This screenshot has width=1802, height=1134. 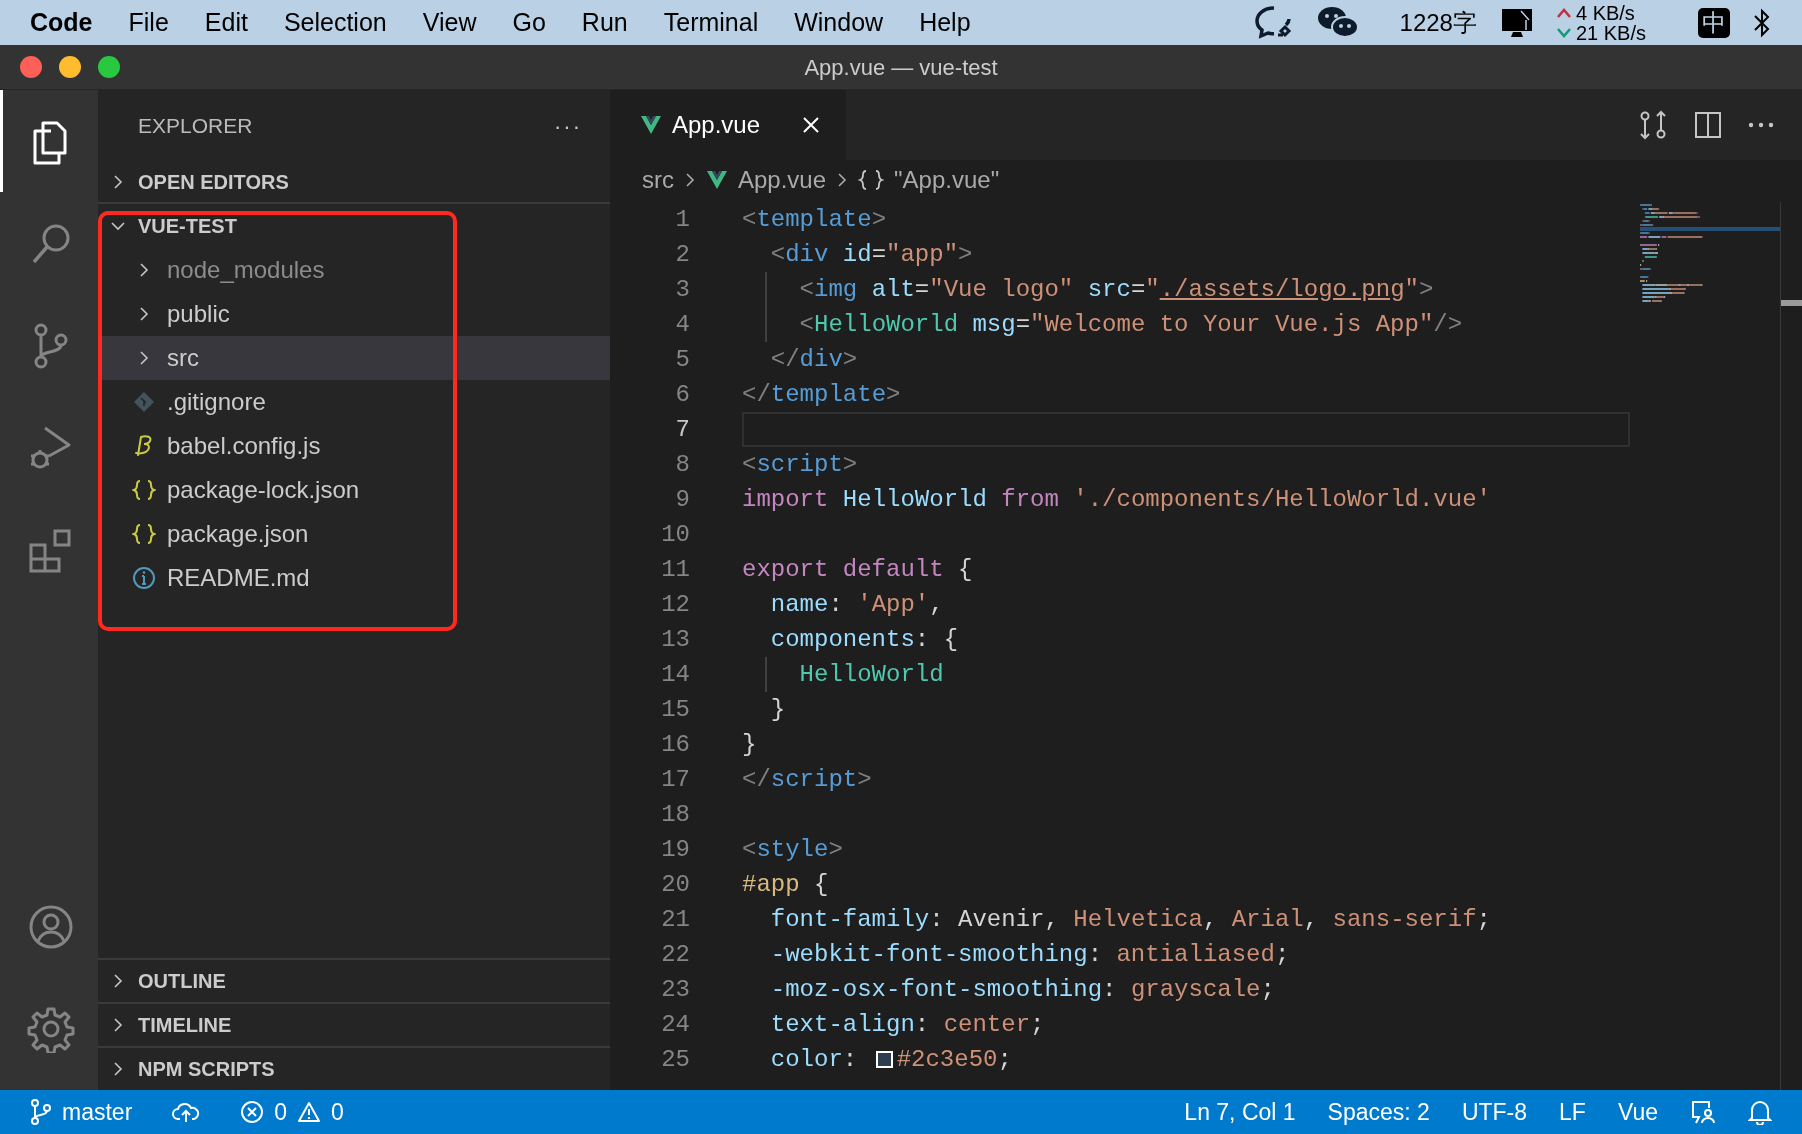 I want to click on section-header: NPM SCRIPTS, so click(x=206, y=1069).